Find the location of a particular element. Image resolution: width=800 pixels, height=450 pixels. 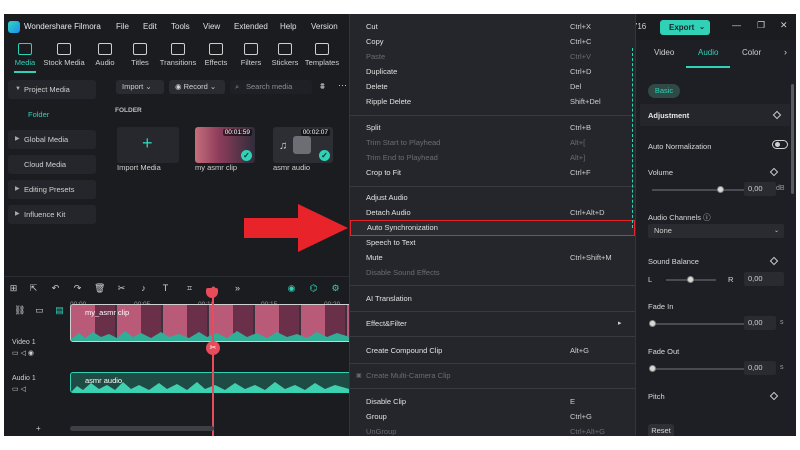

sidebar-item-global-media: ▶ Global Media is located at coordinates (52, 139).